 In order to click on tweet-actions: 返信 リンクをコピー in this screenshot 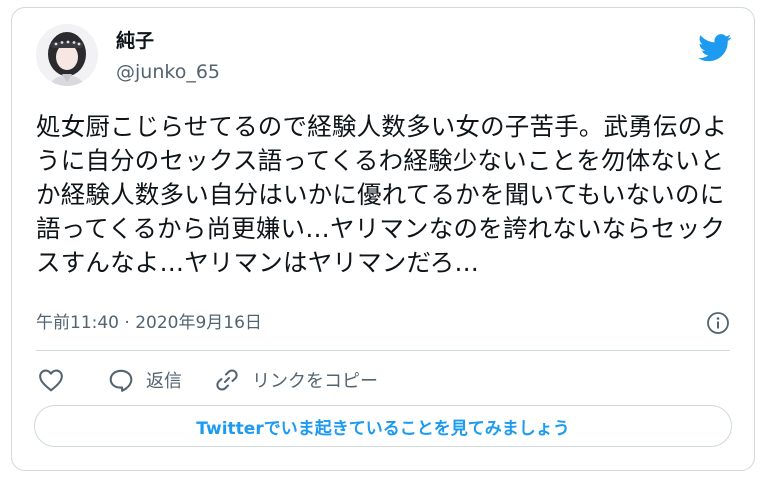, I will do `click(207, 380)`.